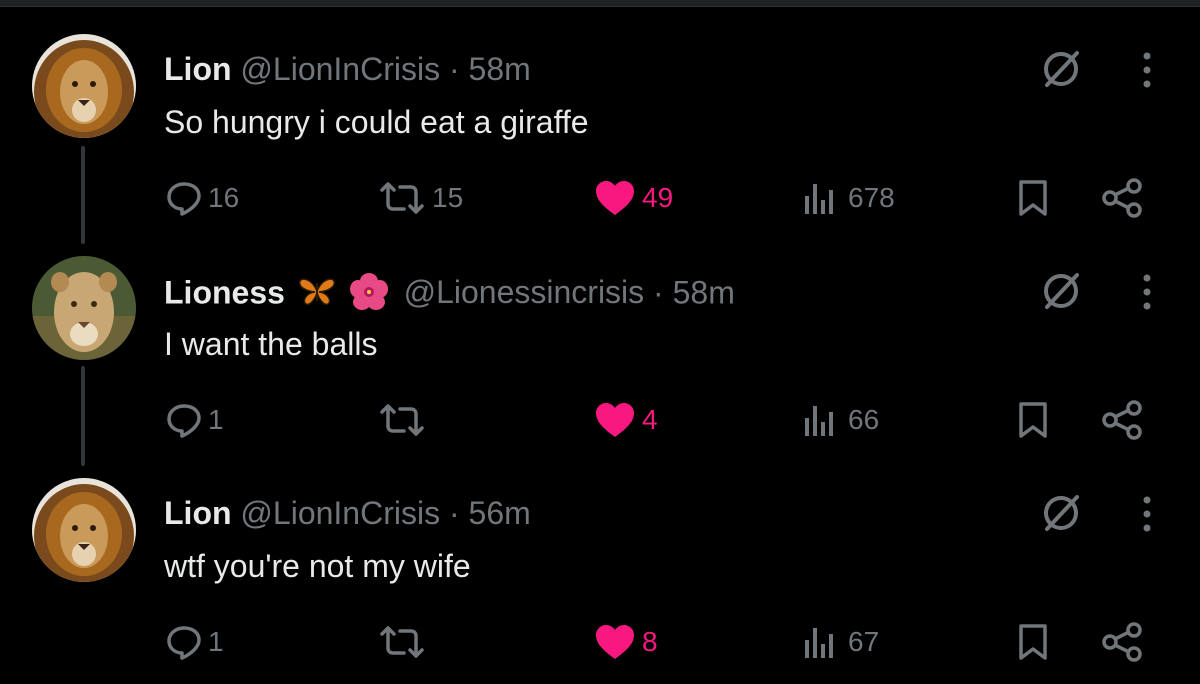  Describe the element at coordinates (840, 642) in the screenshot. I see `views-button: 67` at that location.